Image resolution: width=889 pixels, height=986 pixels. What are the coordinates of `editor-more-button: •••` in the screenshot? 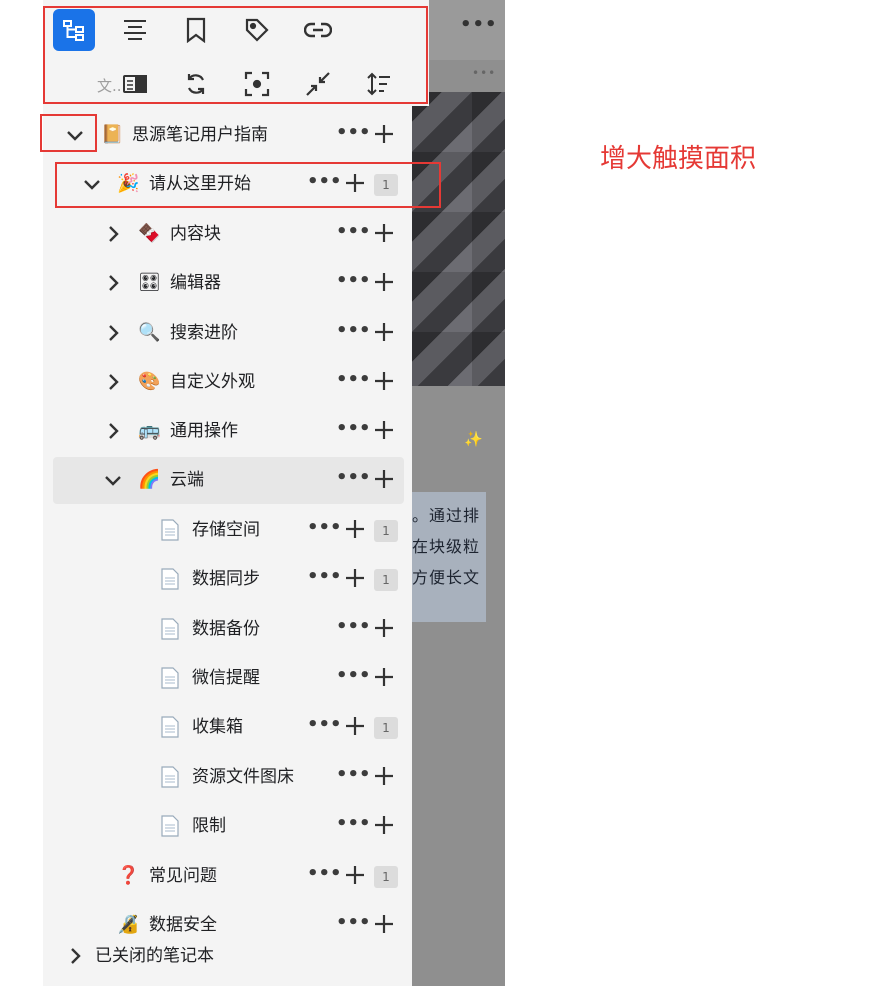 It's located at (479, 24).